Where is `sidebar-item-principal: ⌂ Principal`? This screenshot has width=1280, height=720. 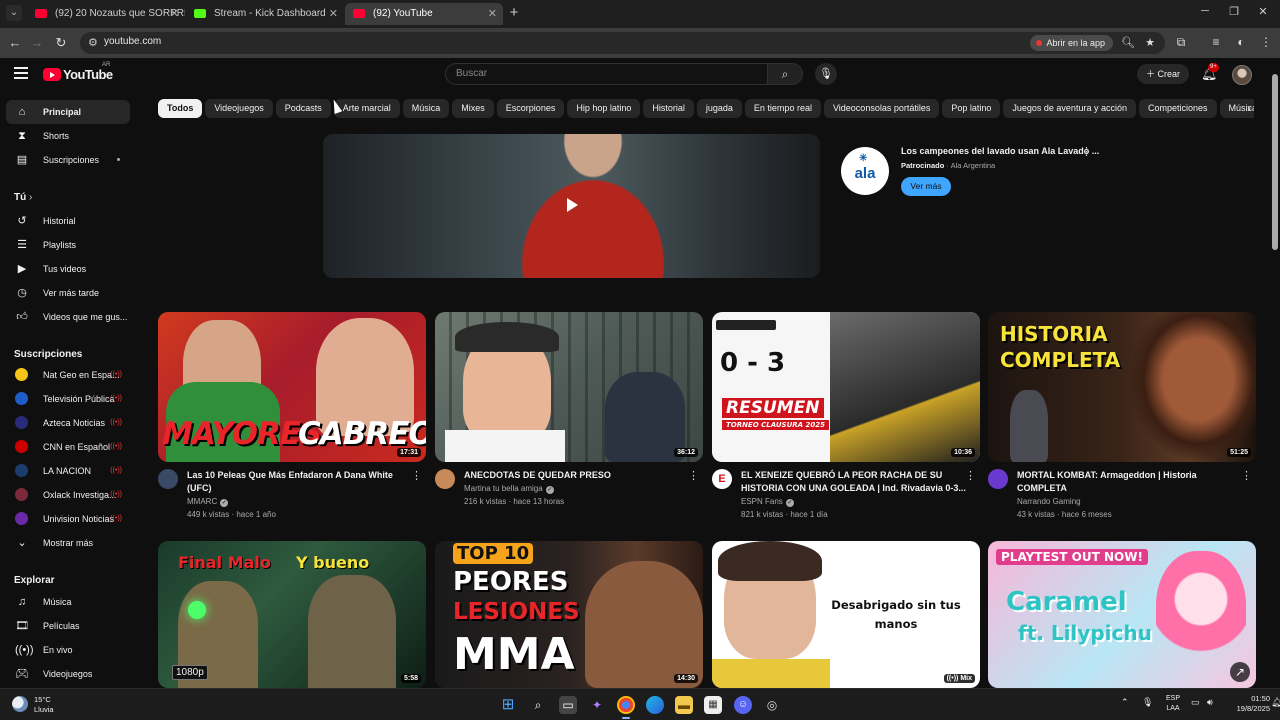
sidebar-item-principal: ⌂ Principal is located at coordinates (68, 112).